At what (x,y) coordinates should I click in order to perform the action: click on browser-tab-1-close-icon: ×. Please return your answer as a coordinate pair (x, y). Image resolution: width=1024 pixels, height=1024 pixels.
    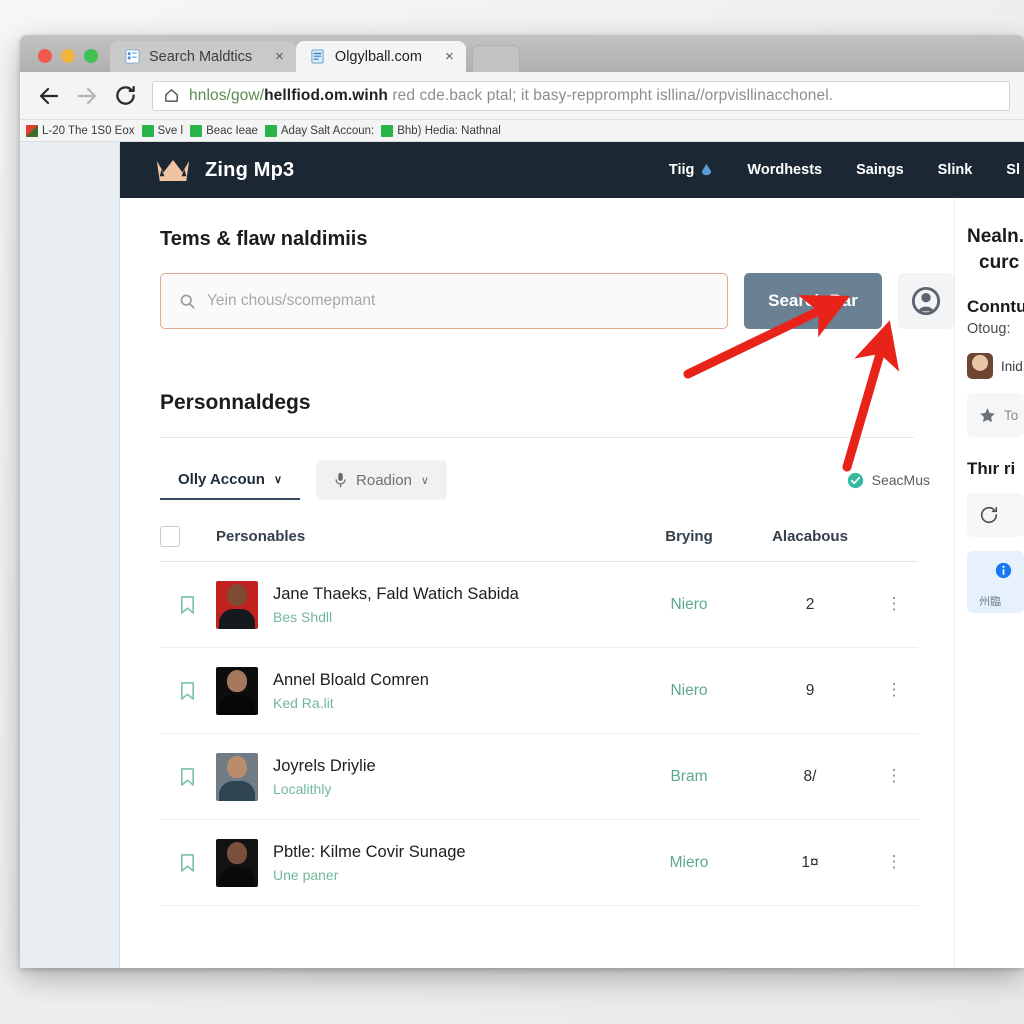
    Looking at the image, I should click on (279, 56).